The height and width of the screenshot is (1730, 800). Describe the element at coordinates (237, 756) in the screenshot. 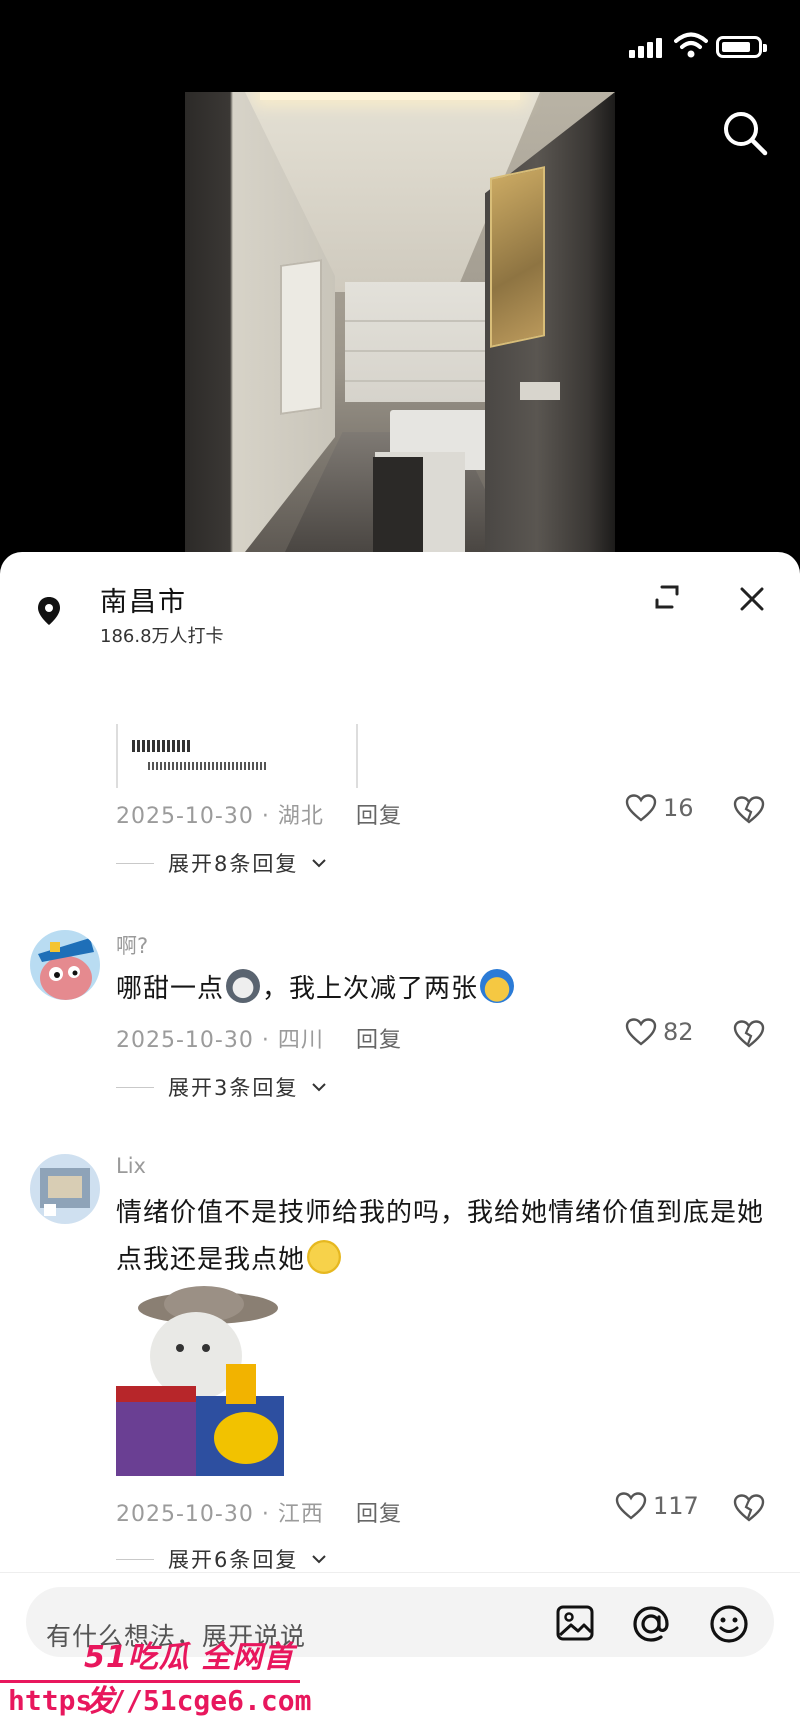

I see `comment-attachment-image` at that location.